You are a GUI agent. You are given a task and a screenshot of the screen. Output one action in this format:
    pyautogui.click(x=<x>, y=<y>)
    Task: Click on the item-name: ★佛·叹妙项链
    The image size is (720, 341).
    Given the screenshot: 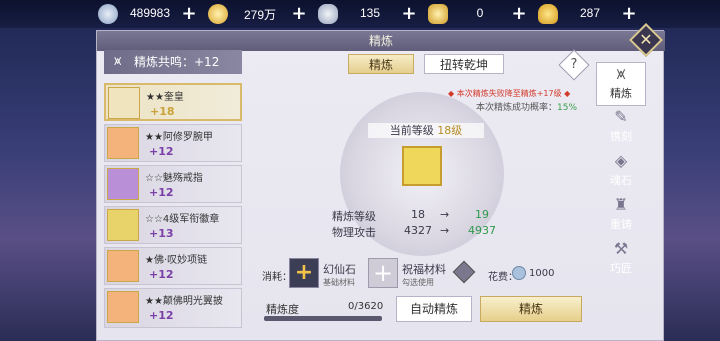 What is the action you would take?
    pyautogui.click(x=176, y=260)
    